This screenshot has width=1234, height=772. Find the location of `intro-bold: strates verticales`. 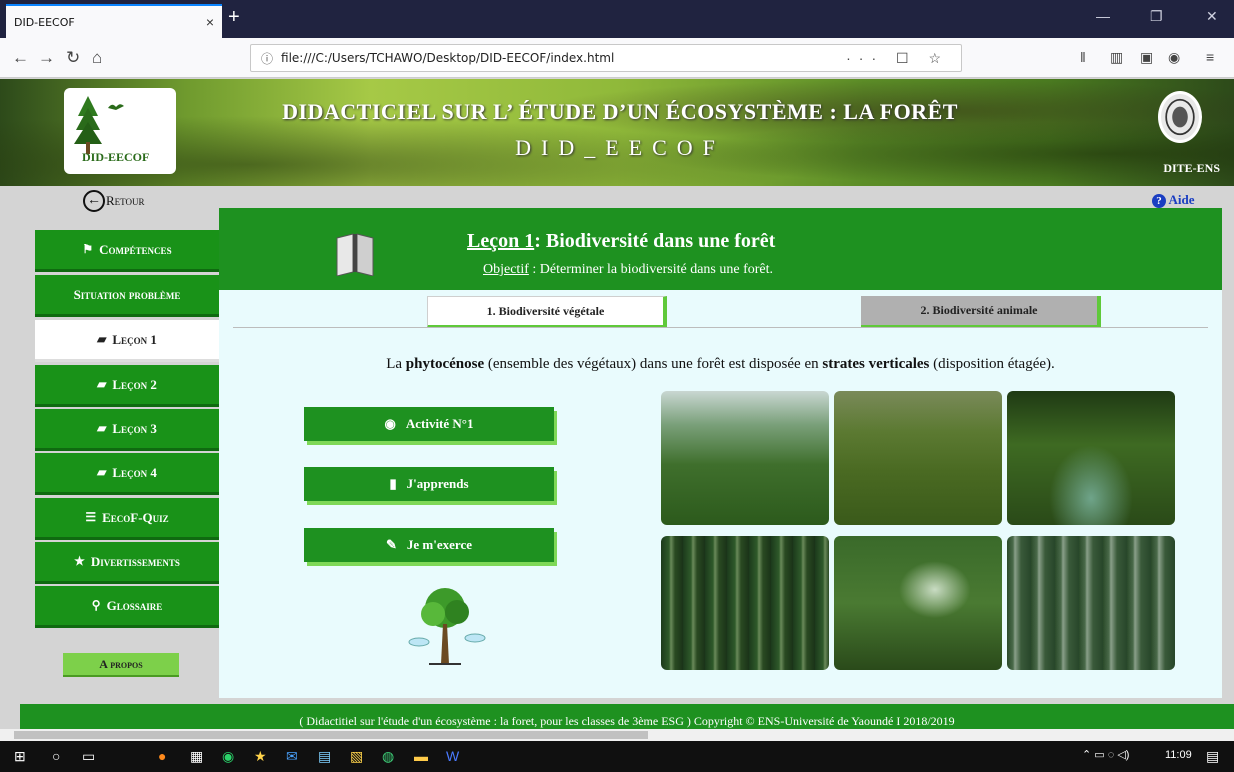

intro-bold: strates verticales is located at coordinates (876, 364).